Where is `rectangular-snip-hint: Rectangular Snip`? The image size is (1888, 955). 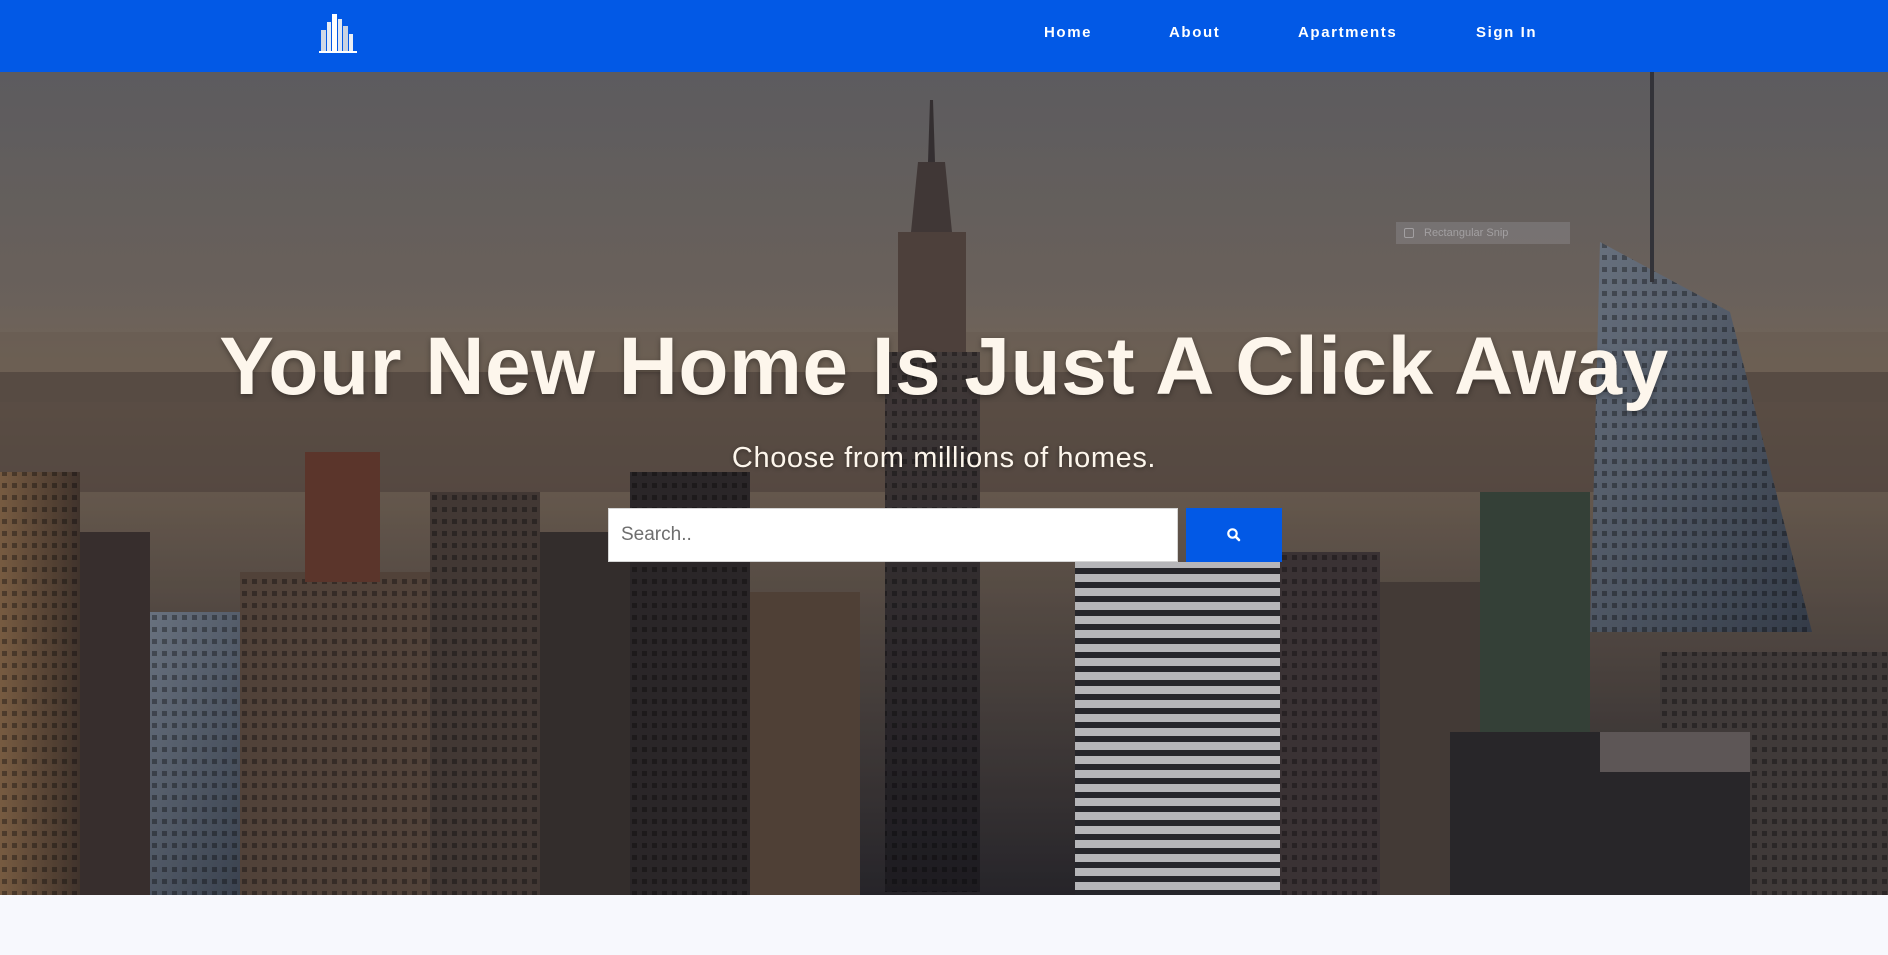 rectangular-snip-hint: Rectangular Snip is located at coordinates (1483, 233).